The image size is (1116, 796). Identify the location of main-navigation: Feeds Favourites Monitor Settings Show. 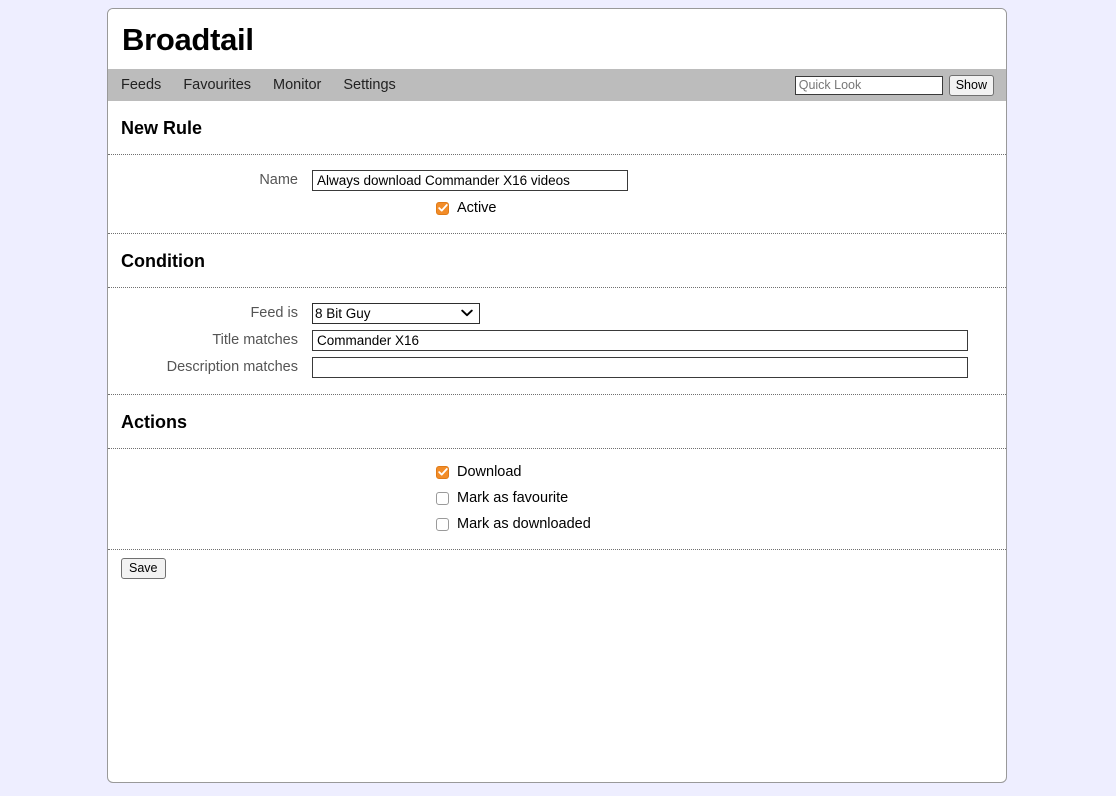
(557, 85).